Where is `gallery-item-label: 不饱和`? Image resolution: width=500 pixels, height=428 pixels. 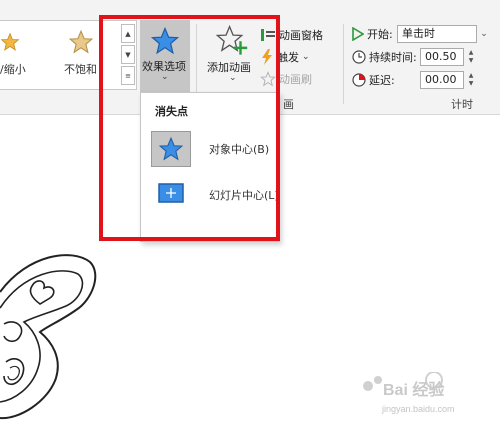 gallery-item-label: 不饱和 is located at coordinates (80, 69).